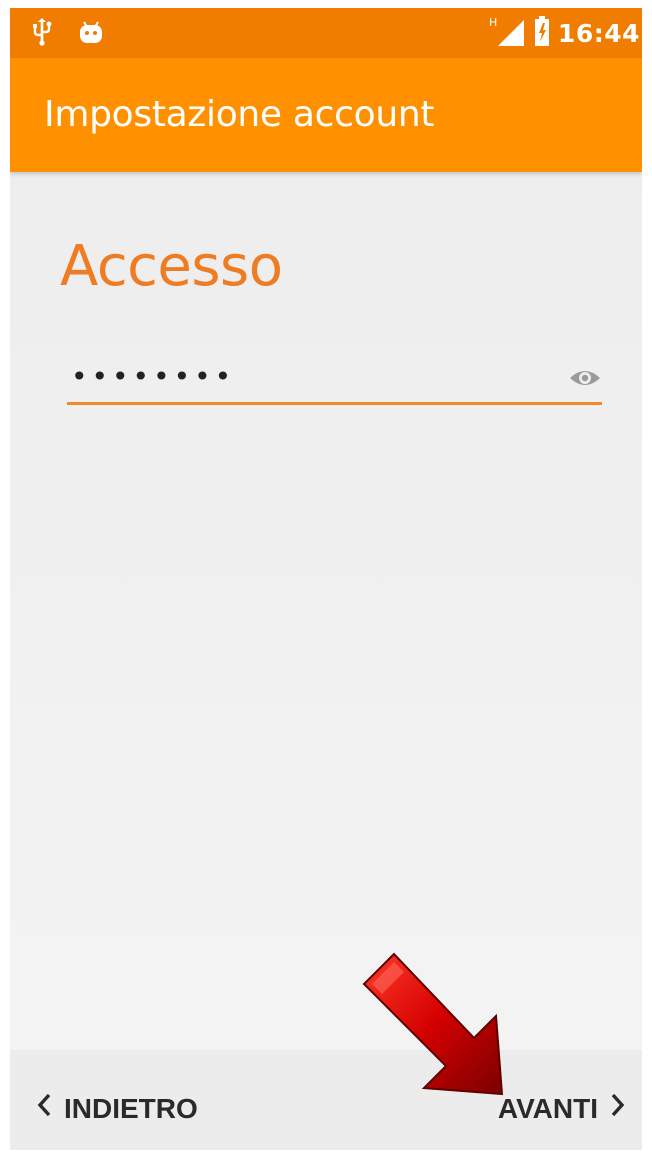 This screenshot has width=652, height=1158. Describe the element at coordinates (437, 1024) in the screenshot. I see `red-arrow-icon` at that location.